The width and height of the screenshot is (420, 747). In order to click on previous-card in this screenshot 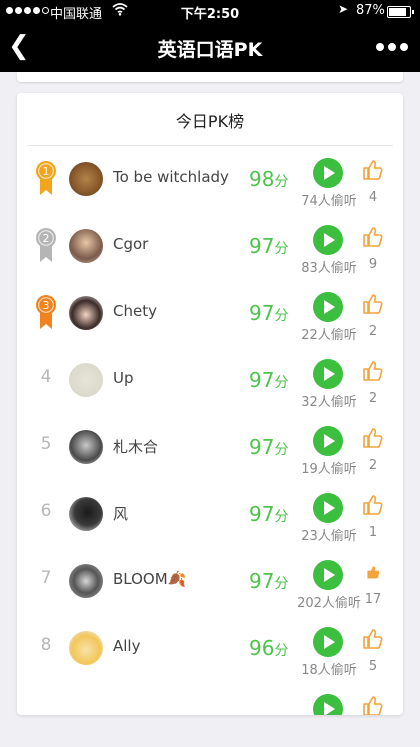, I will do `click(210, 77)`.